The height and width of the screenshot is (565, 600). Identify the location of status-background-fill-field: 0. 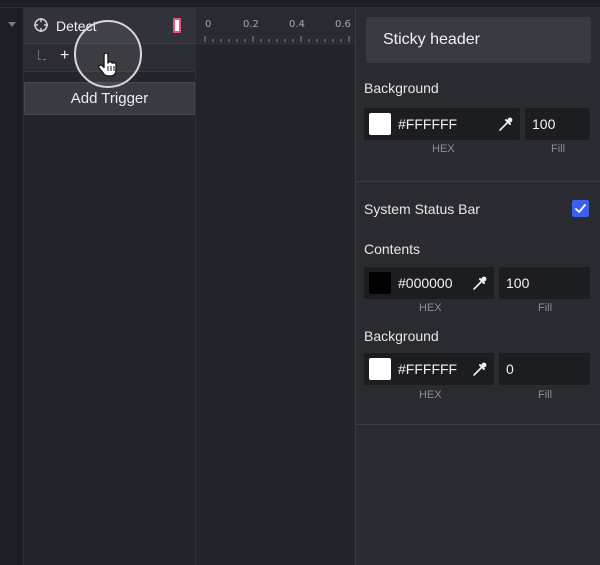
(544, 369).